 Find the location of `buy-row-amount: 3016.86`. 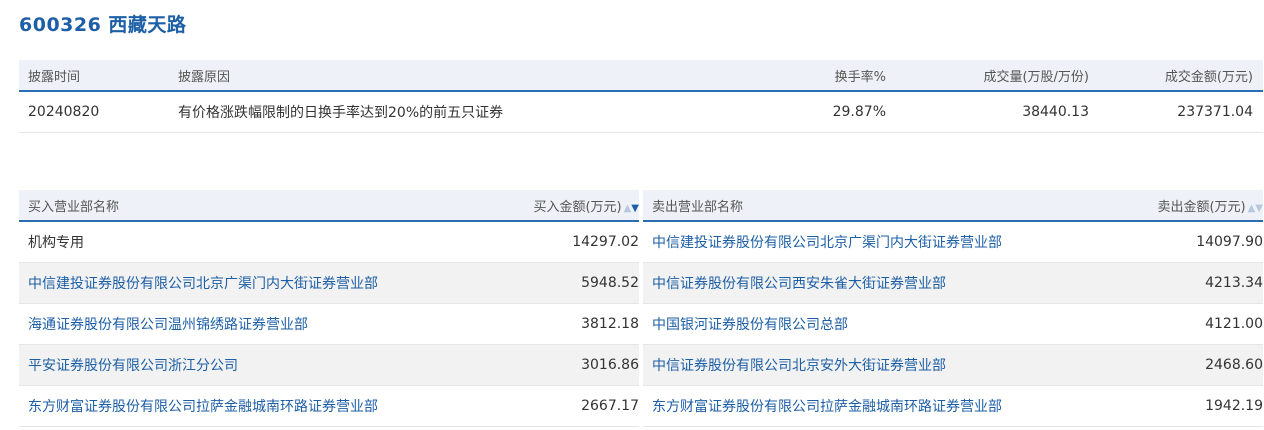

buy-row-amount: 3016.86 is located at coordinates (610, 365).